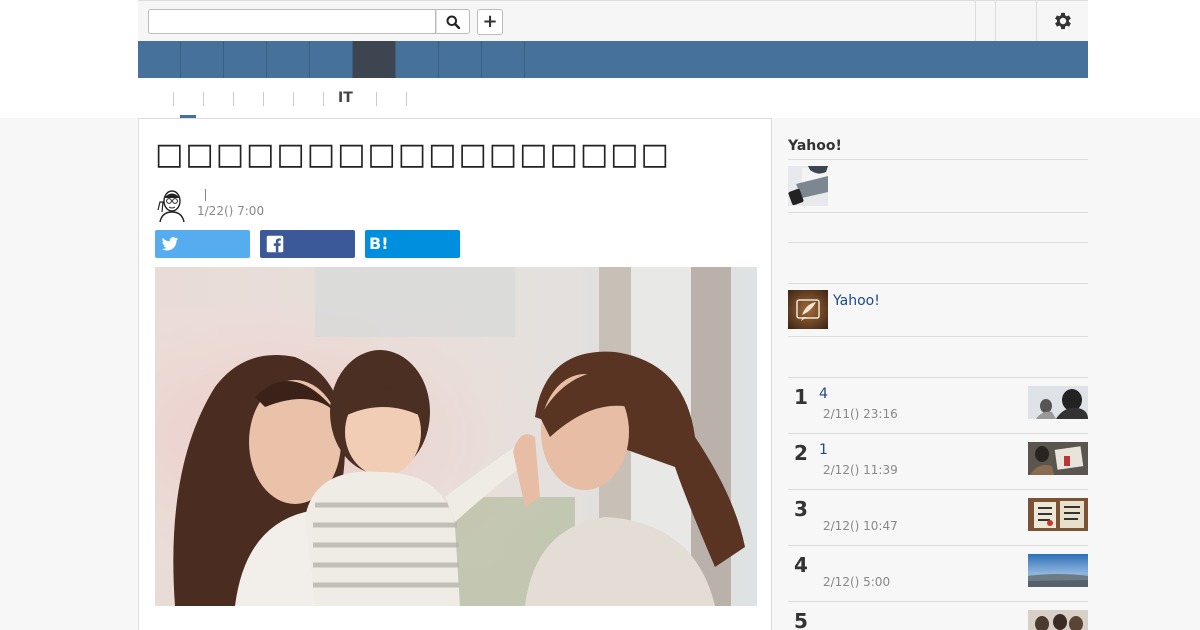  I want to click on ranking-number: 4, so click(801, 565).